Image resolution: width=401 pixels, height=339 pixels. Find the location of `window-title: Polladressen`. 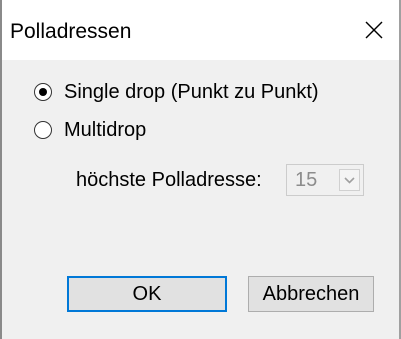

window-title: Polladressen is located at coordinates (71, 31).